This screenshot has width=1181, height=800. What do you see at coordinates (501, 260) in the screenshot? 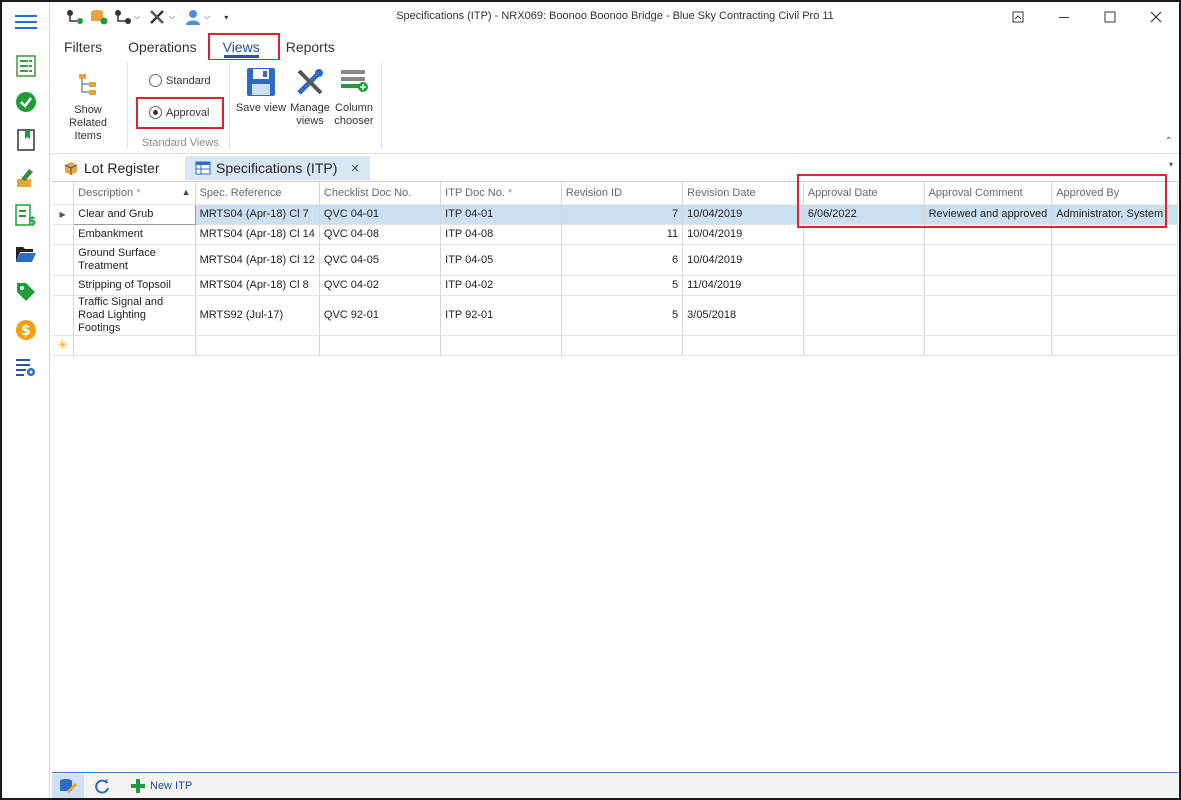
I see `cell-itp-doc: ITP 04-05` at bounding box center [501, 260].